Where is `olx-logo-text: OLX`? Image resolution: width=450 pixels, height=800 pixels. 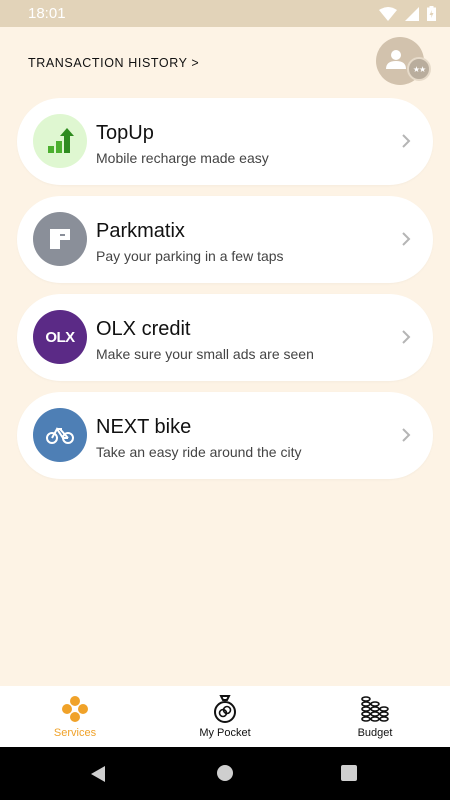
olx-logo-text: OLX is located at coordinates (60, 337).